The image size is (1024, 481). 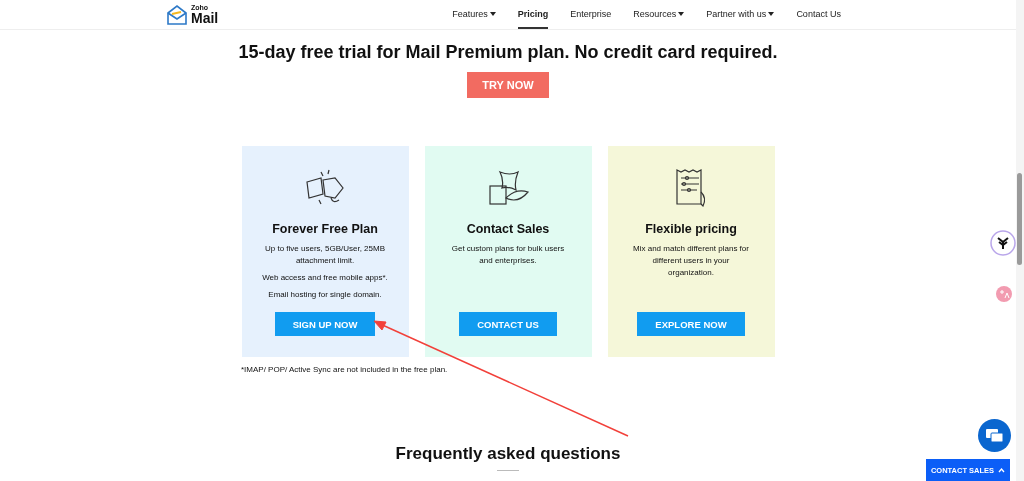 I want to click on card-description: Web access and free mobile apps*., so click(x=325, y=278).